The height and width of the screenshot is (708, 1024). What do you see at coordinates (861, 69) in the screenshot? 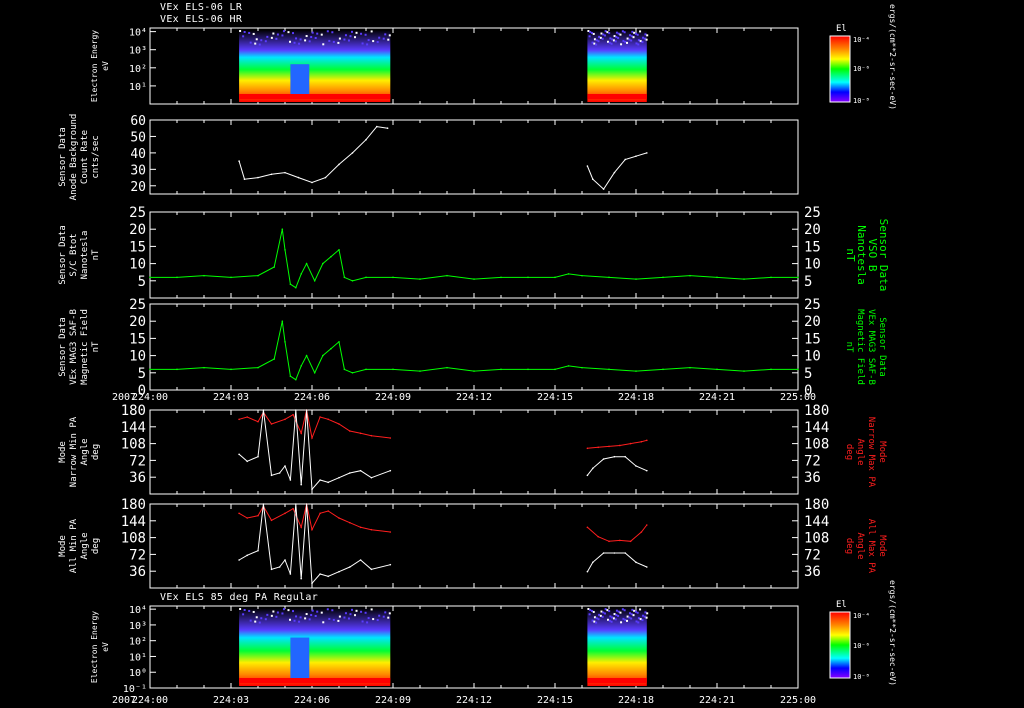
I see `colorbar-top-tick-2: 10⁻⁶` at bounding box center [861, 69].